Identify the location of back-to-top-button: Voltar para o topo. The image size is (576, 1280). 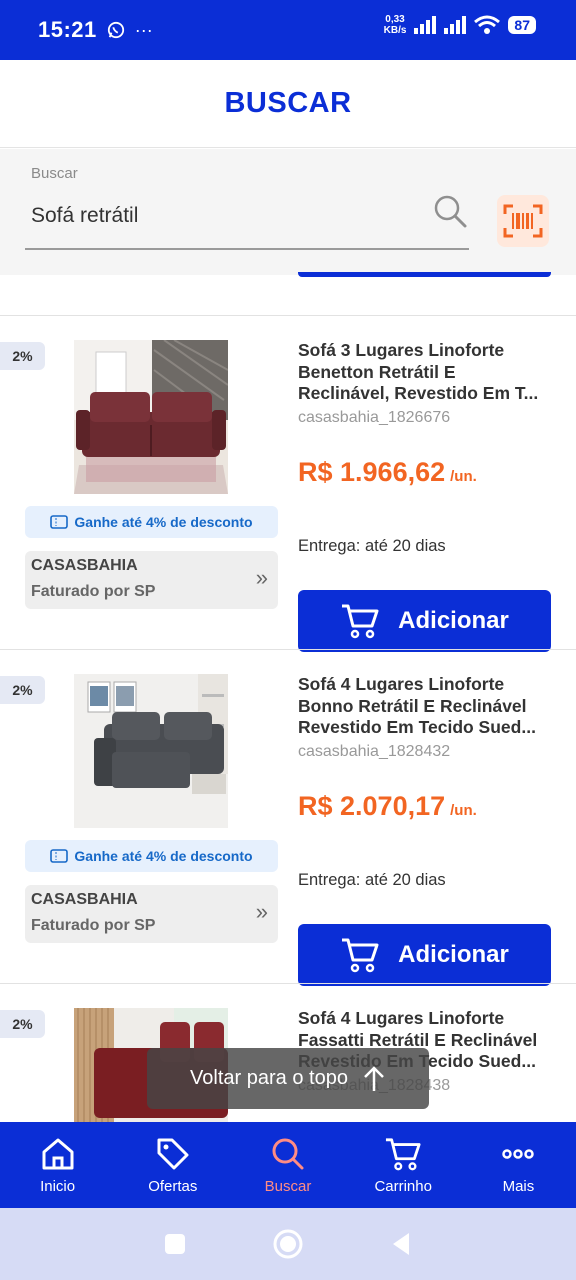
(288, 1078).